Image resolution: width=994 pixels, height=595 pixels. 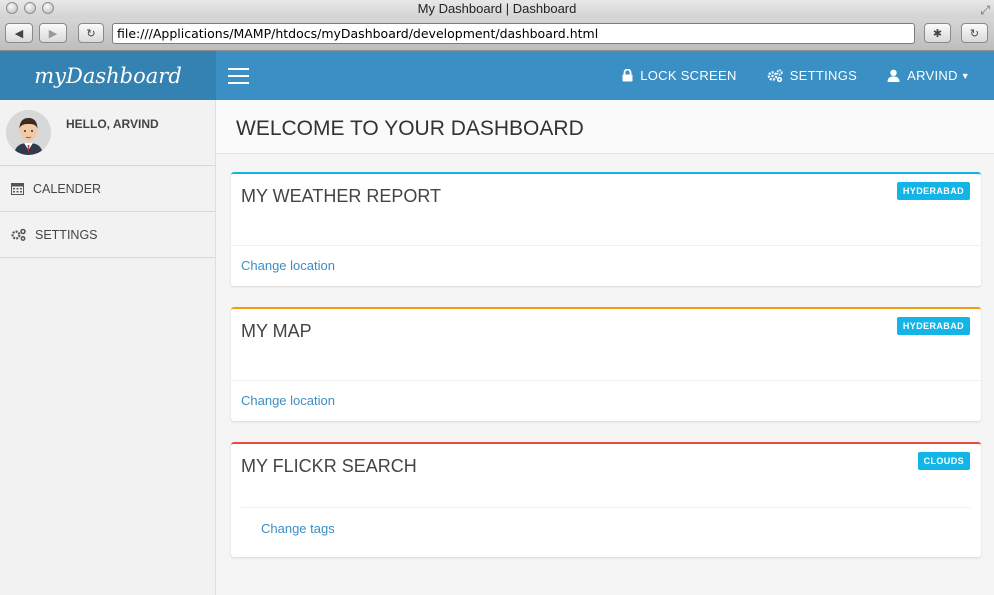 What do you see at coordinates (108, 75) in the screenshot?
I see `brand-logo: myDashboard` at bounding box center [108, 75].